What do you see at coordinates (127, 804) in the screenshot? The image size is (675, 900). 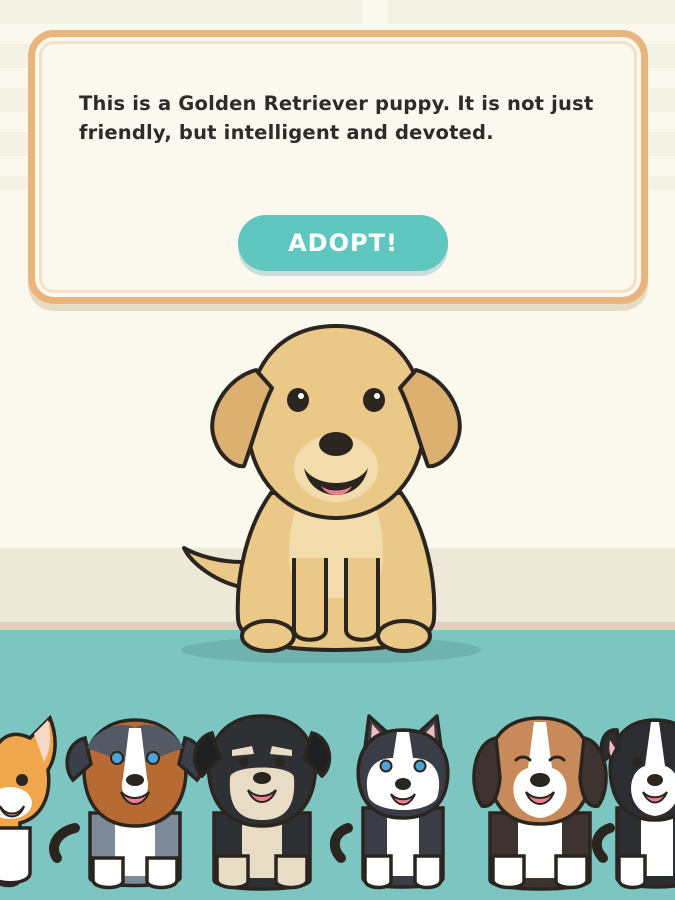 I see `australian-shepherd-puppy-icon` at bounding box center [127, 804].